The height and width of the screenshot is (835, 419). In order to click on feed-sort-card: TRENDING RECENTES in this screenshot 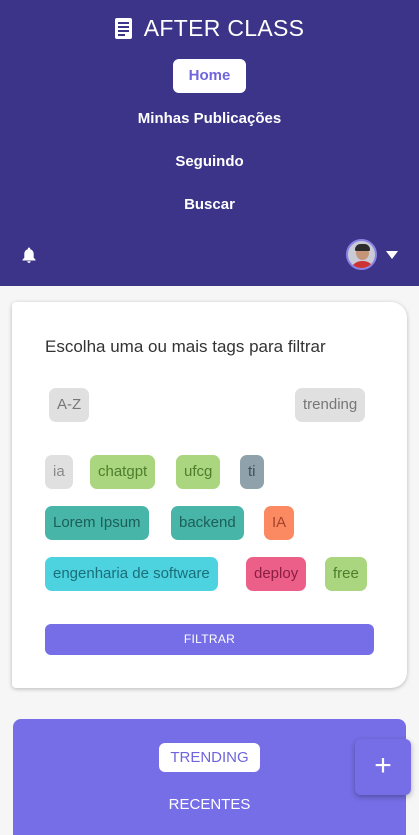, I will do `click(209, 777)`.